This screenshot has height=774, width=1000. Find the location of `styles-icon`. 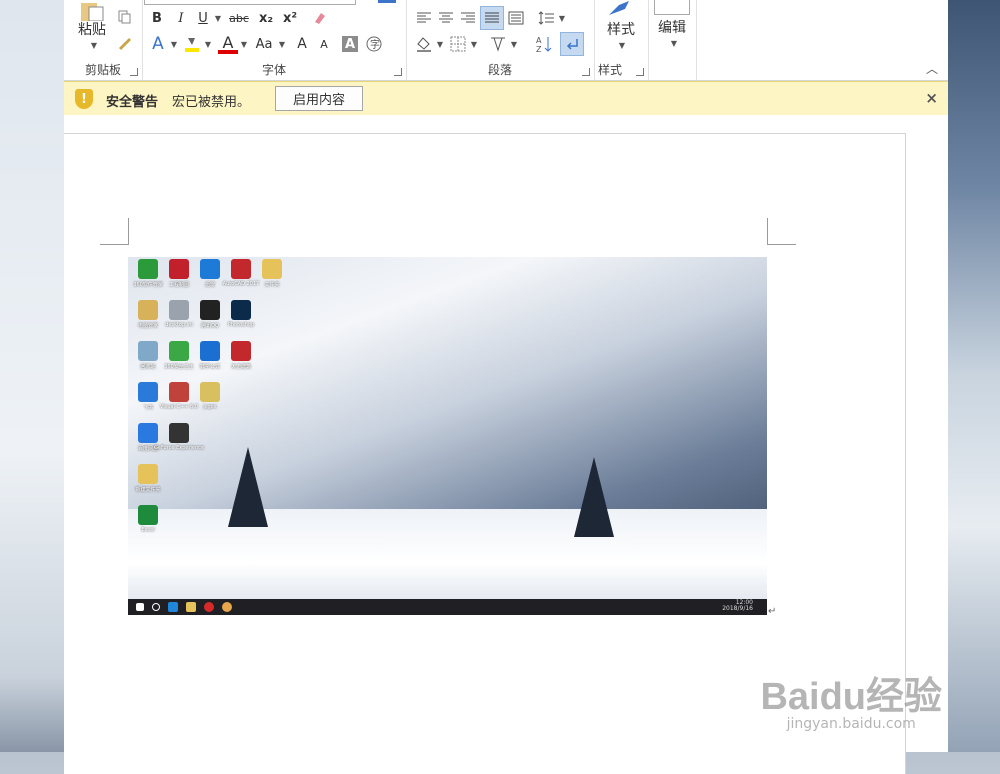

styles-icon is located at coordinates (620, 9).